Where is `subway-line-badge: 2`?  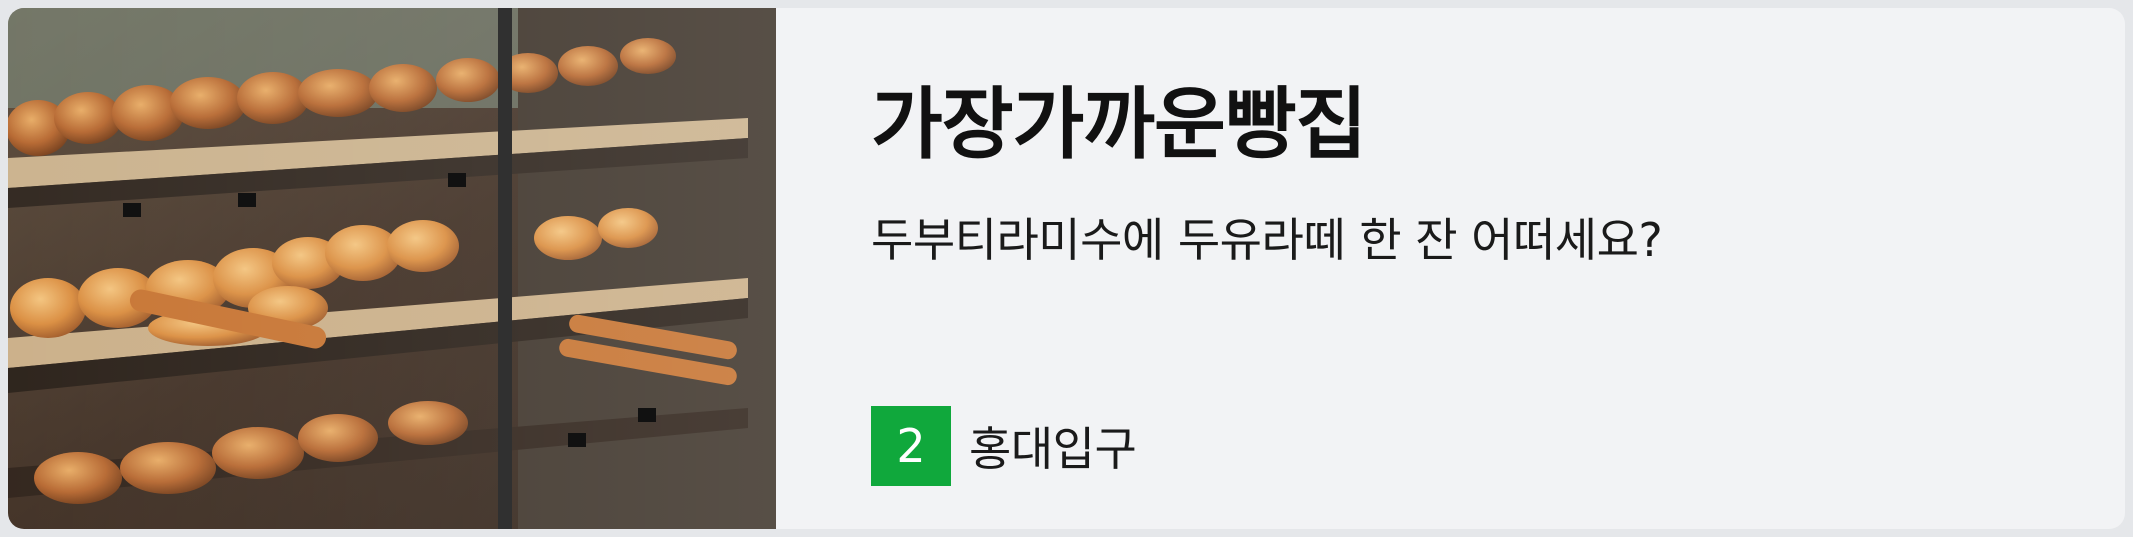 subway-line-badge: 2 is located at coordinates (911, 446).